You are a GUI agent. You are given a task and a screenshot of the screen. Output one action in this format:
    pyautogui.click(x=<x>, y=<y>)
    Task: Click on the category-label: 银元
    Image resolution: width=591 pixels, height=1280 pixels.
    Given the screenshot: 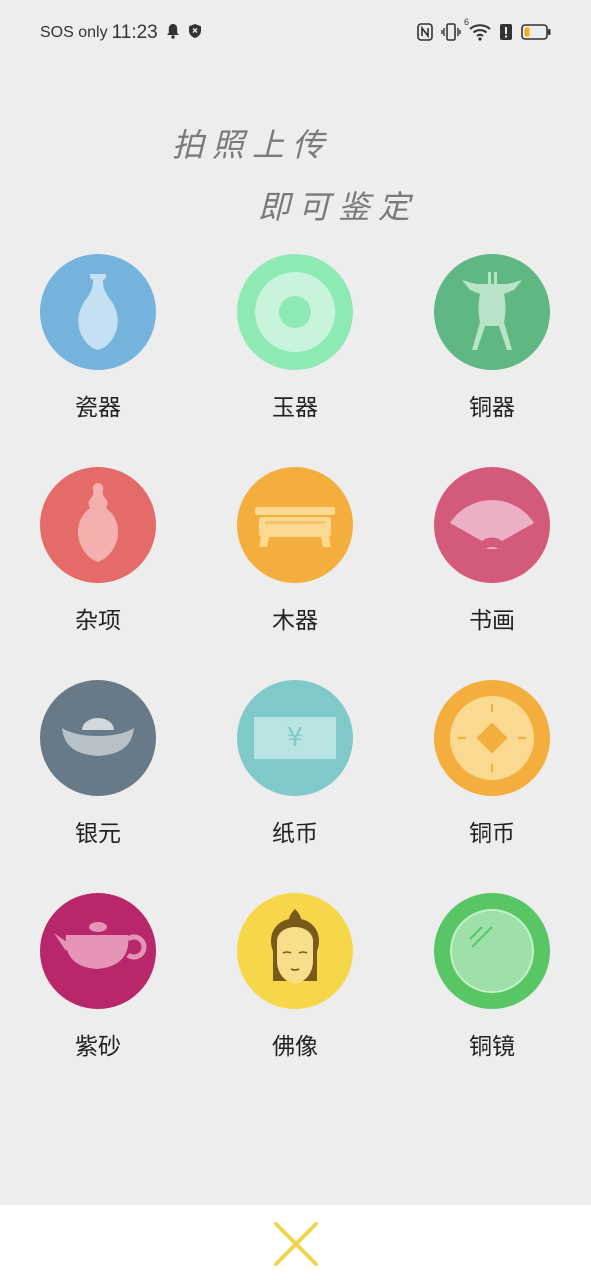 What is the action you would take?
    pyautogui.click(x=98, y=834)
    